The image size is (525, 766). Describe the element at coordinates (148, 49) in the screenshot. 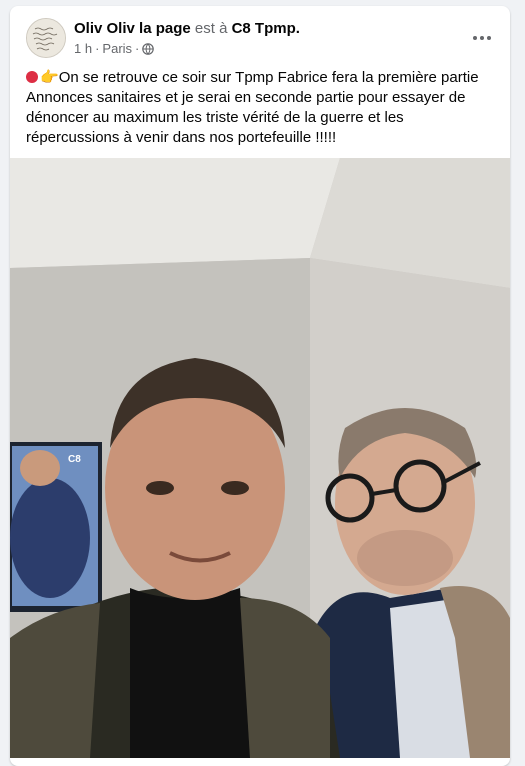

I see `globe-icon` at that location.